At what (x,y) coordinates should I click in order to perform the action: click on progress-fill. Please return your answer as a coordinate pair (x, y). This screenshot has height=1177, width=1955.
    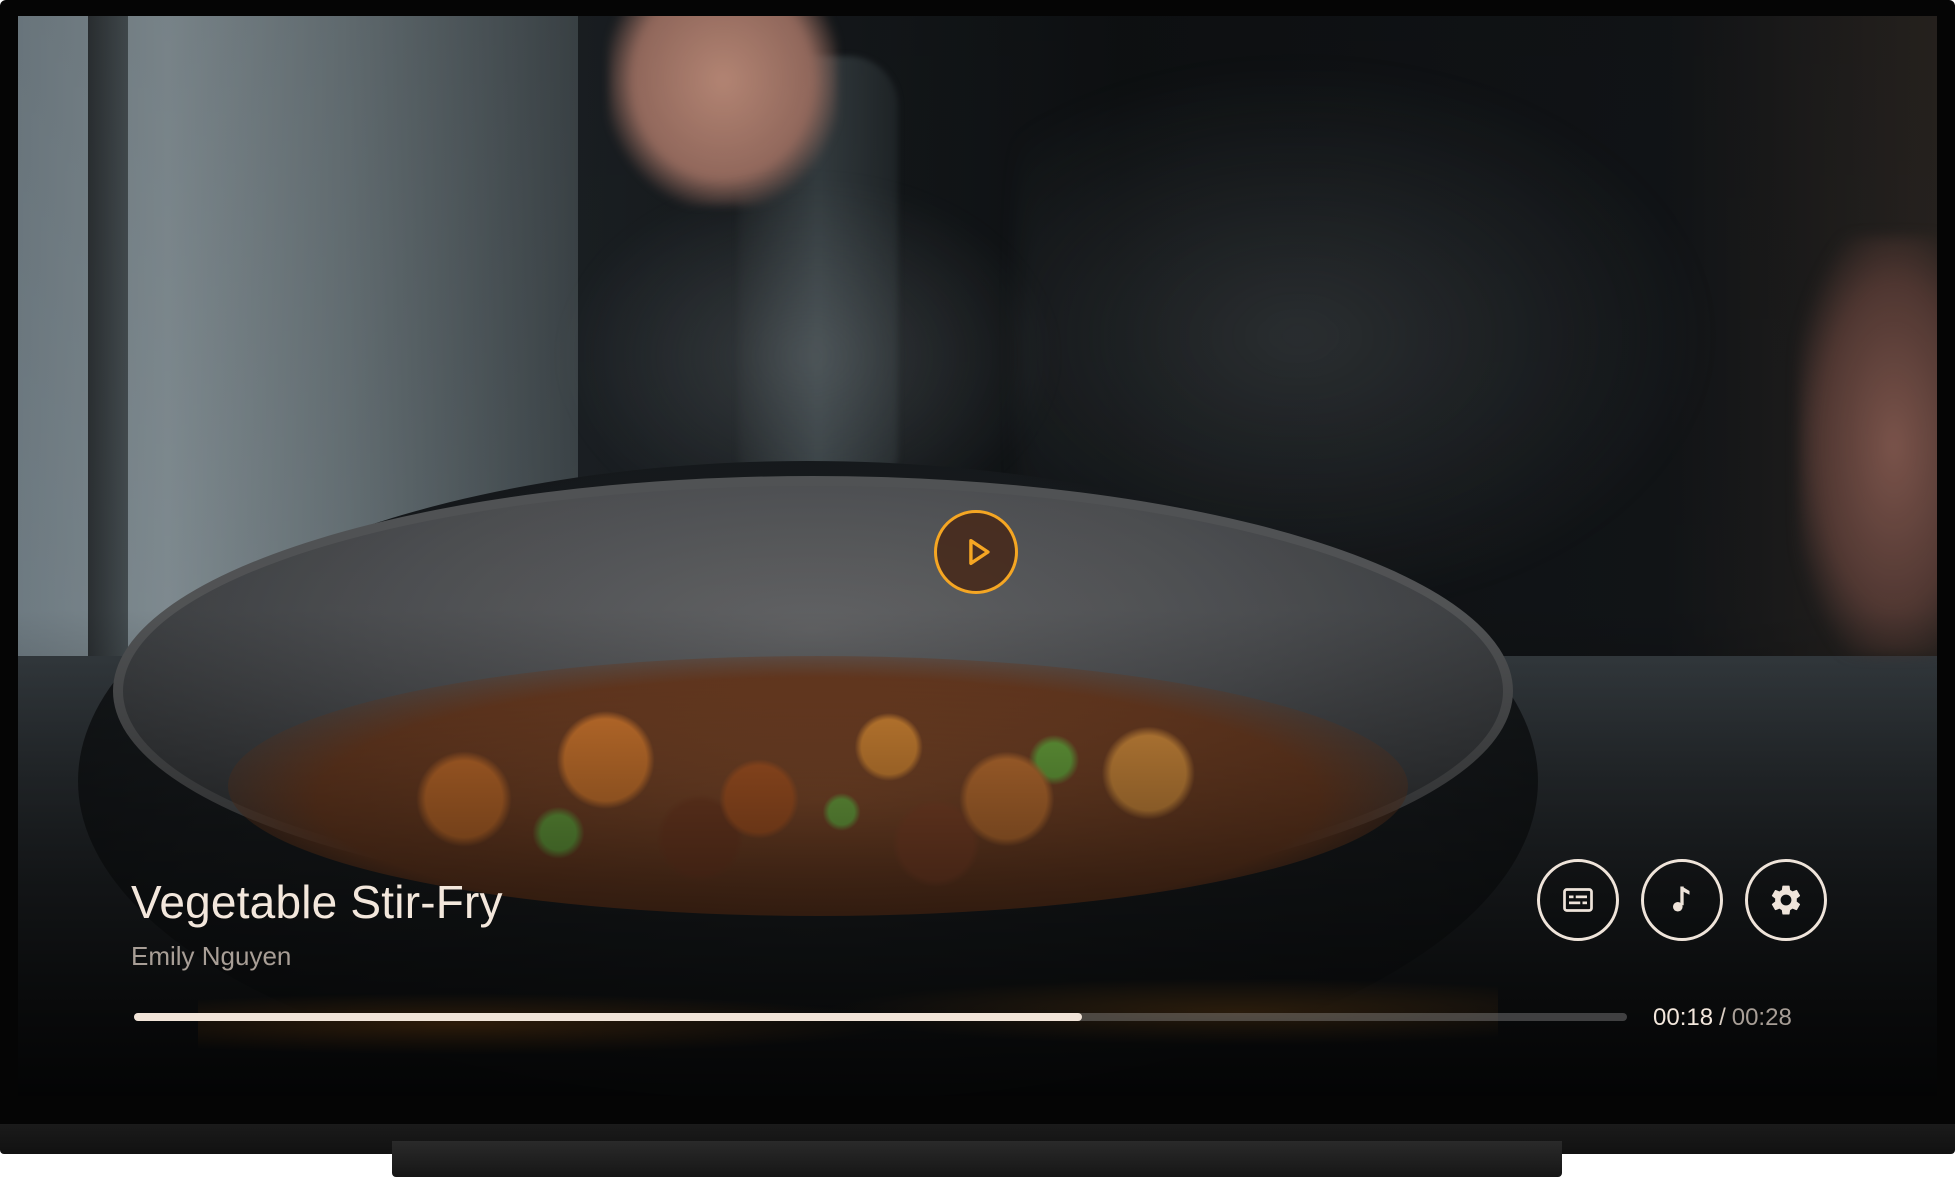
    Looking at the image, I should click on (608, 1017).